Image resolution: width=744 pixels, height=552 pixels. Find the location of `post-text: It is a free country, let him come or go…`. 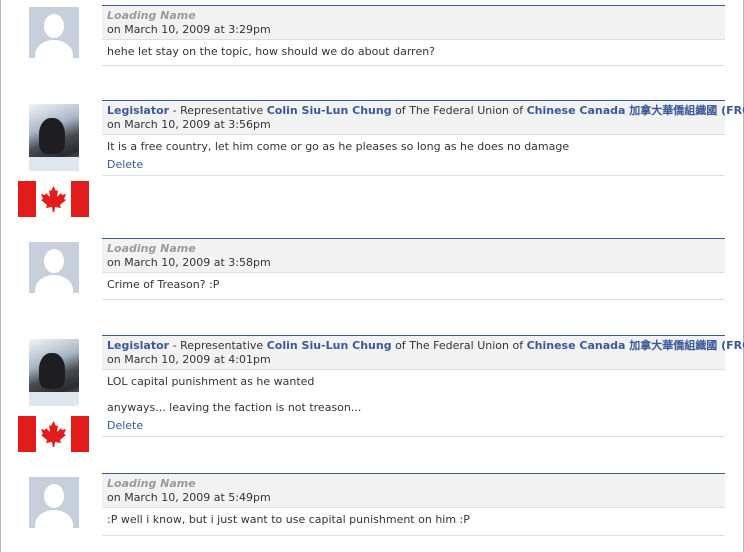

post-text: It is a free country, let him come or go… is located at coordinates (338, 146).